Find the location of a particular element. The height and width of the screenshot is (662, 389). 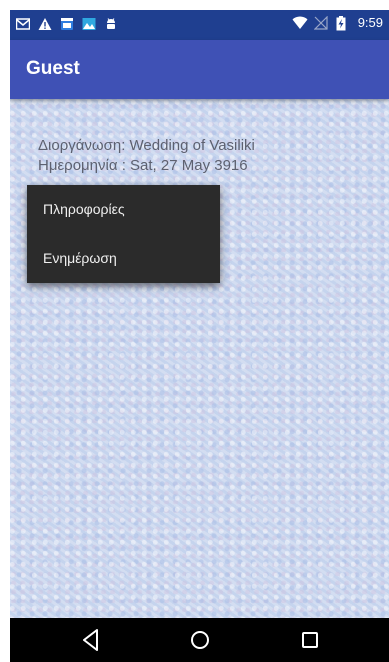

recents-icon is located at coordinates (310, 640).